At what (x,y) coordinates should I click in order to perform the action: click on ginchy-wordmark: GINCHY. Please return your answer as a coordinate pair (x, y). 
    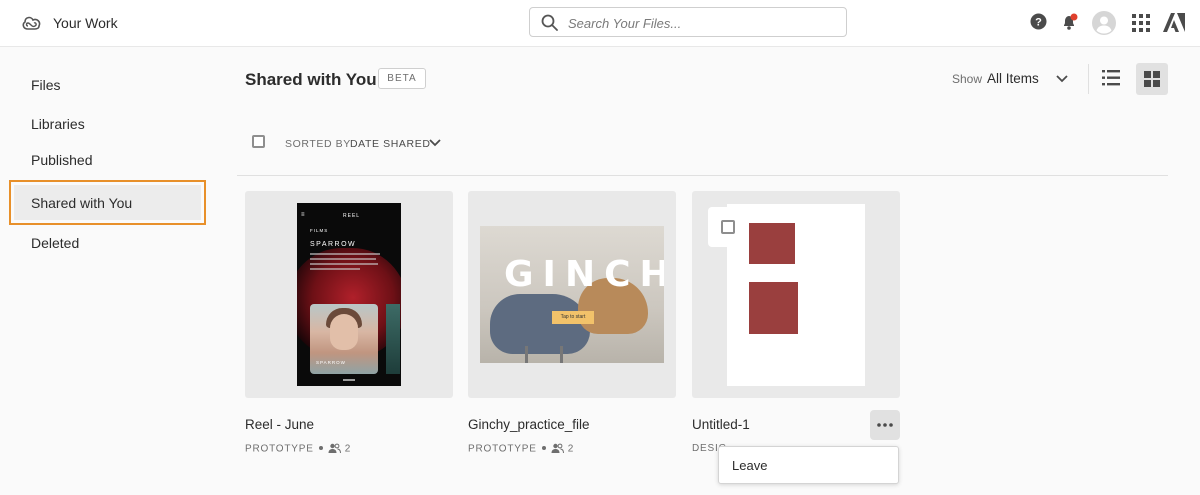
    Looking at the image, I should click on (584, 274).